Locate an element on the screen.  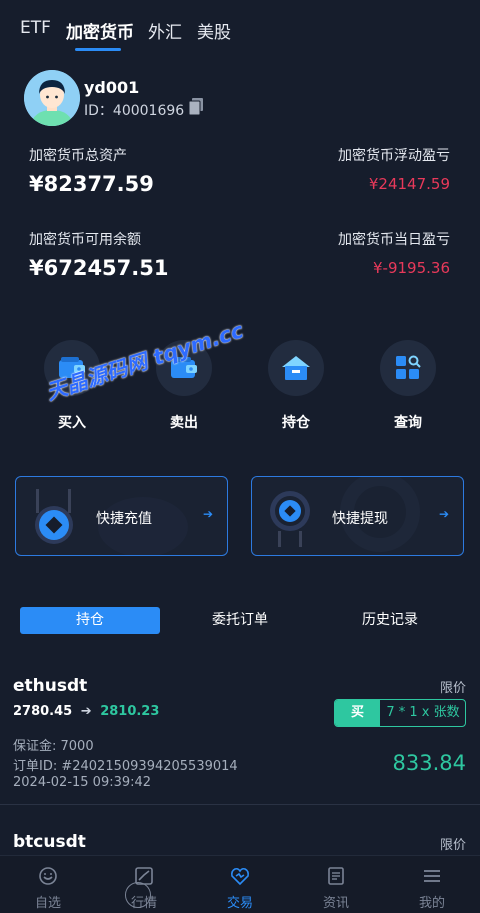
available-balance-label: 加密货币可用余额 is located at coordinates (85, 240).